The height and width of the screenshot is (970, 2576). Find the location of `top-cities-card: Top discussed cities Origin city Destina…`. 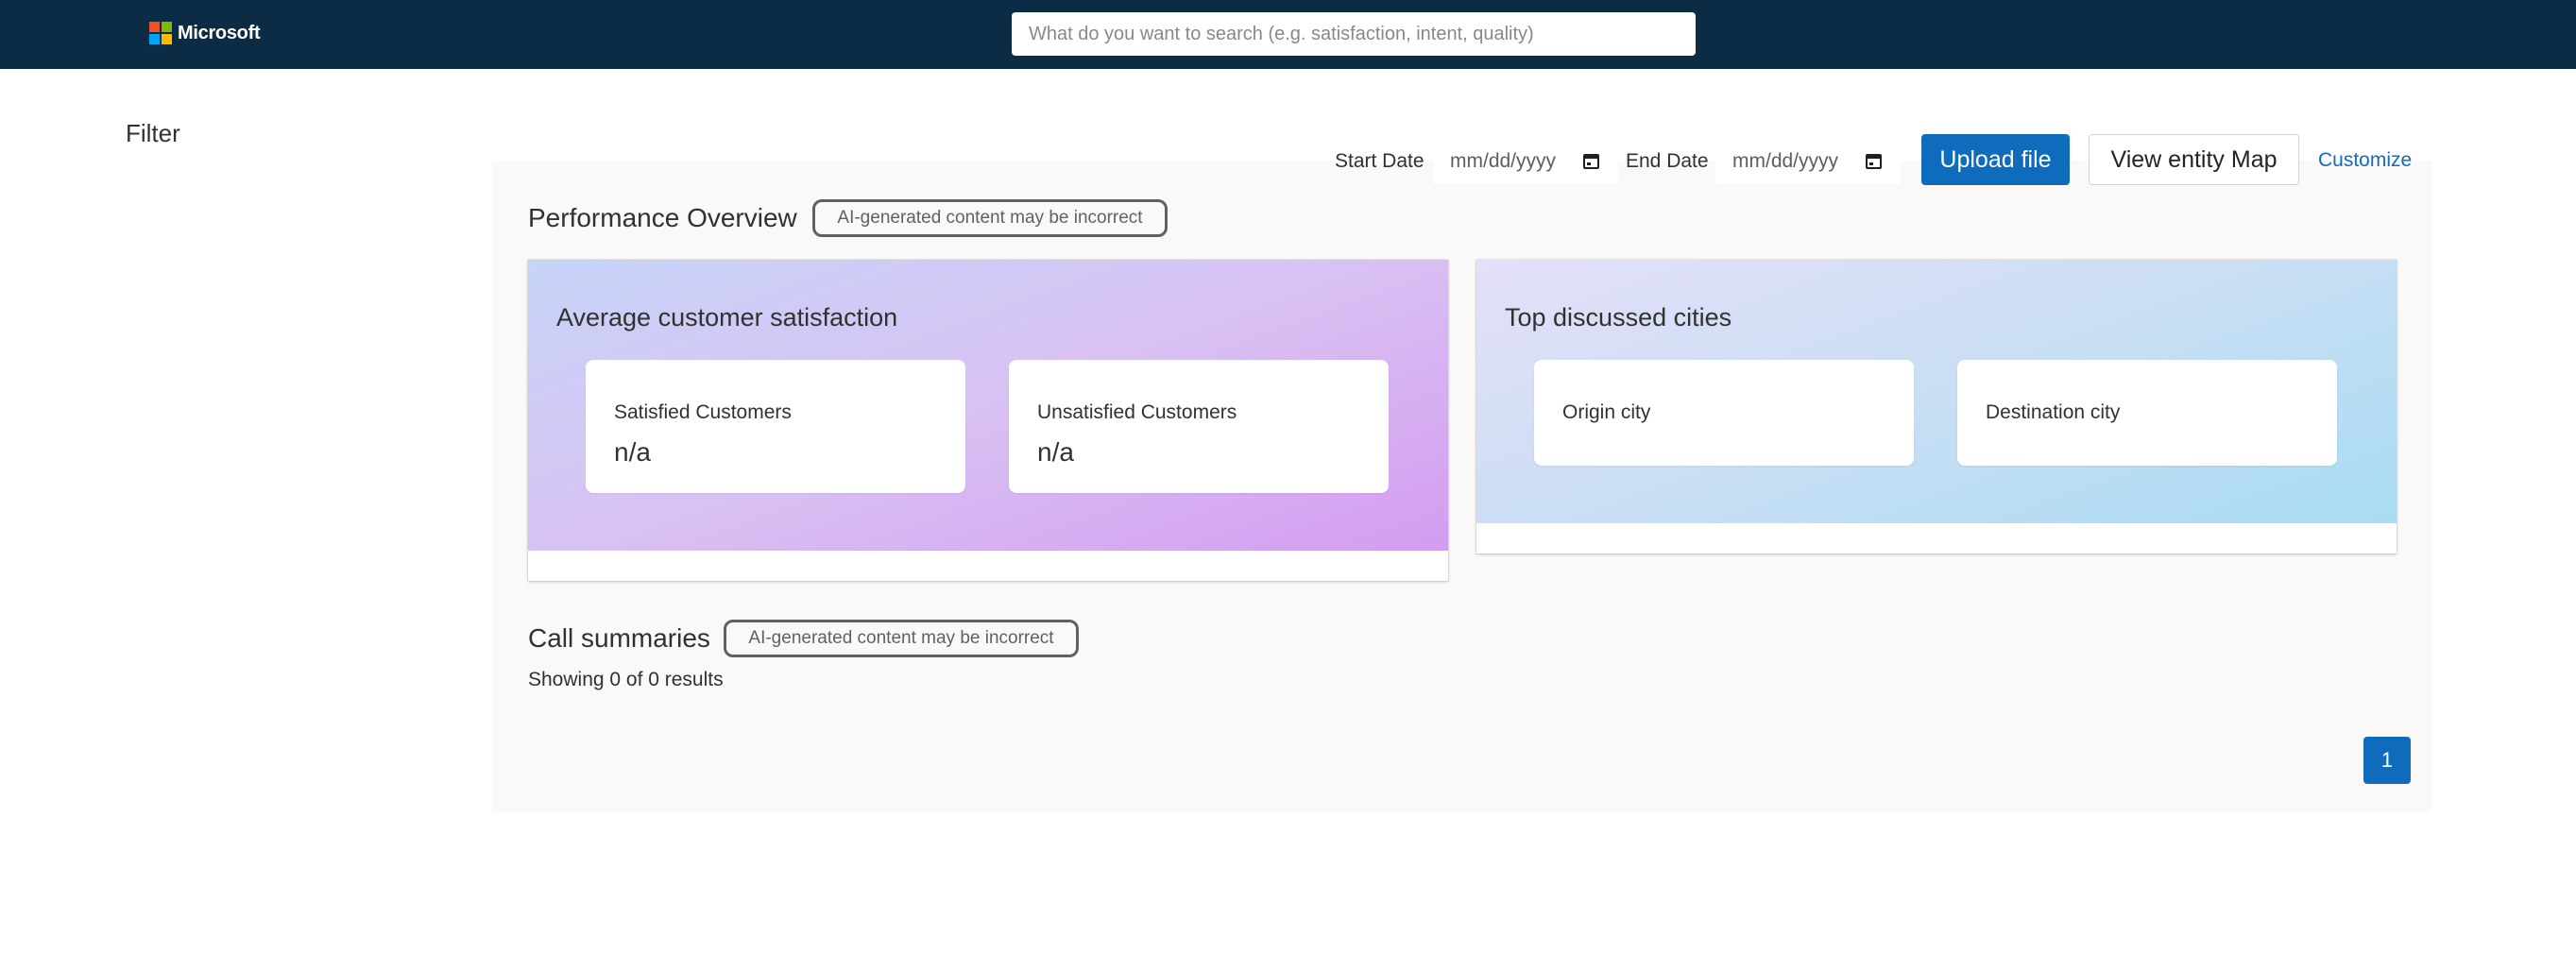

top-cities-card: Top discussed cities Origin city Destina… is located at coordinates (1937, 406).